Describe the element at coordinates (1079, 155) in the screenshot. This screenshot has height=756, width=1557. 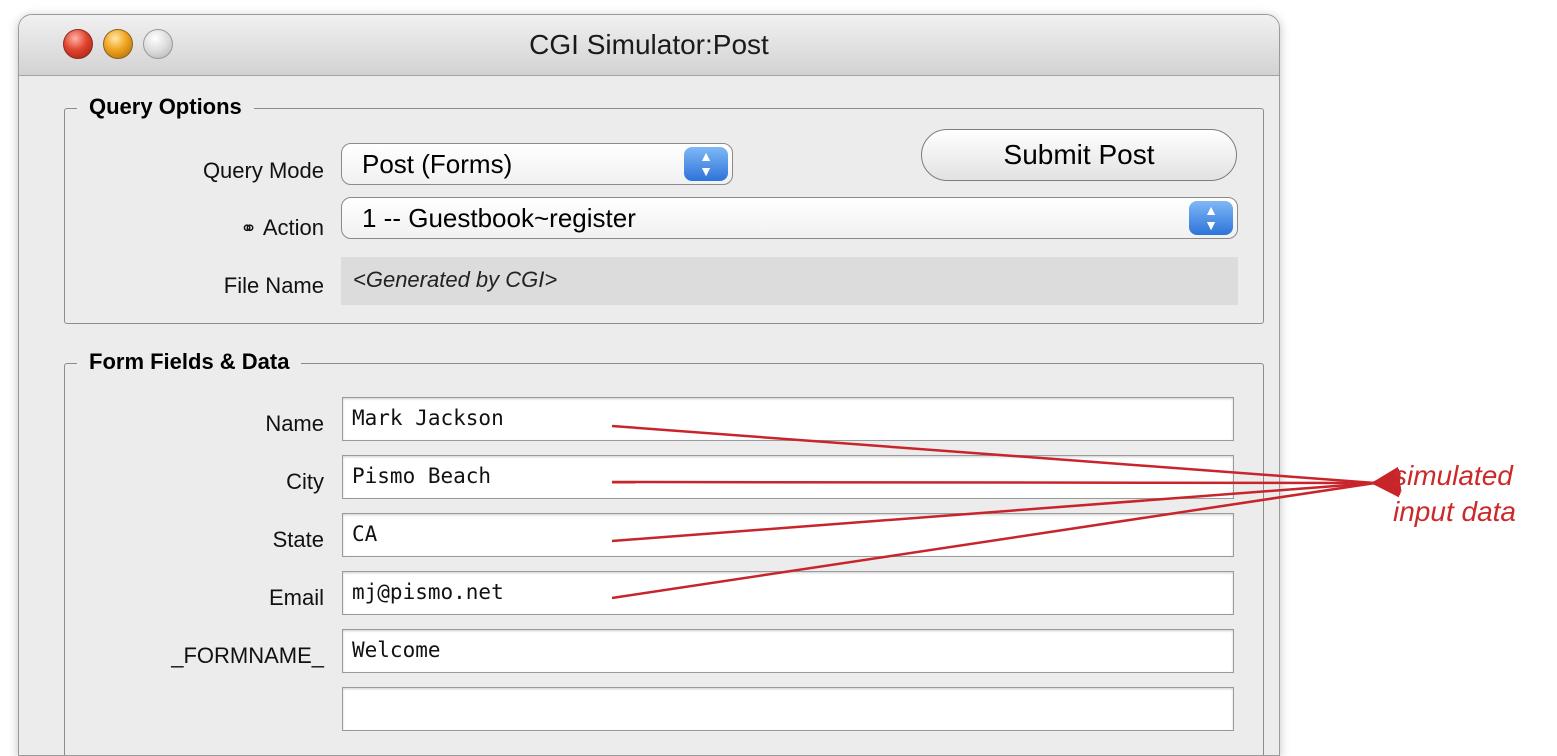
I see `submit-post-button: Submit Post` at that location.